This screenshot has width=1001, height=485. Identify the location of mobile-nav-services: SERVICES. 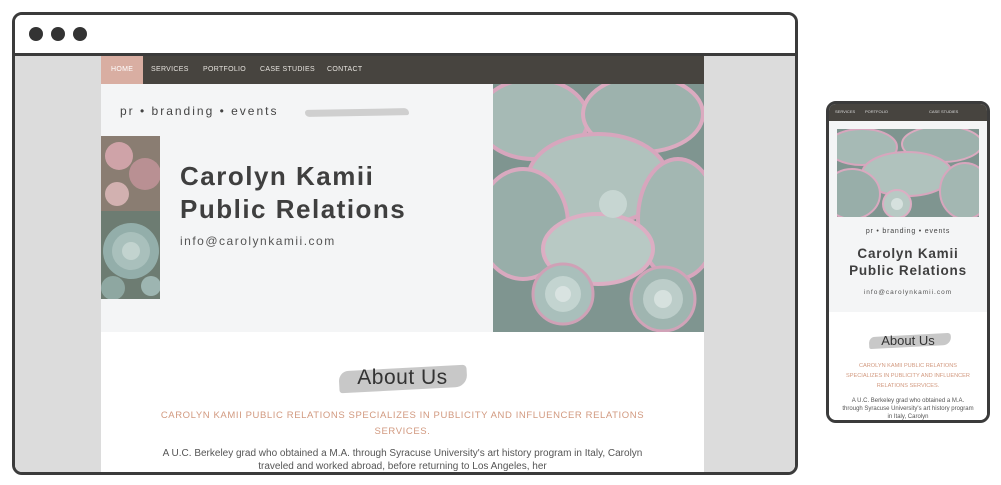
(845, 111).